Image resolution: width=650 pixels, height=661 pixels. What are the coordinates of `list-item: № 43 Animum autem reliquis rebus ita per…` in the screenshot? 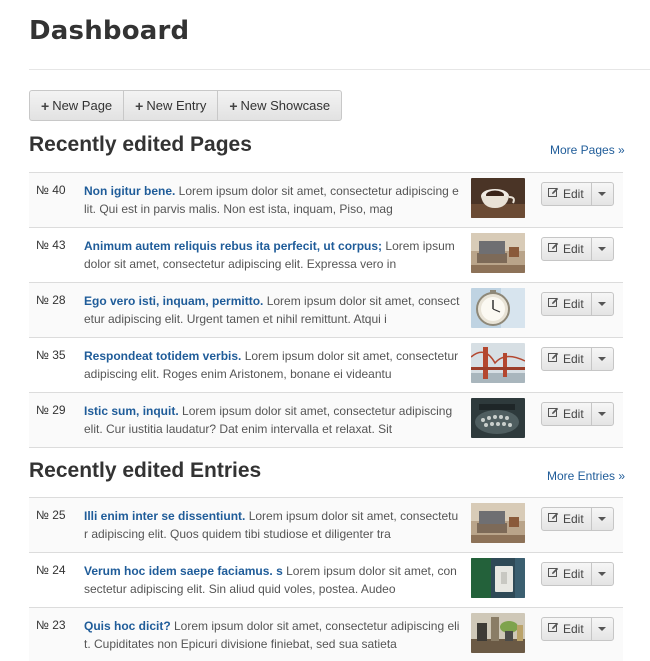 It's located at (326, 255).